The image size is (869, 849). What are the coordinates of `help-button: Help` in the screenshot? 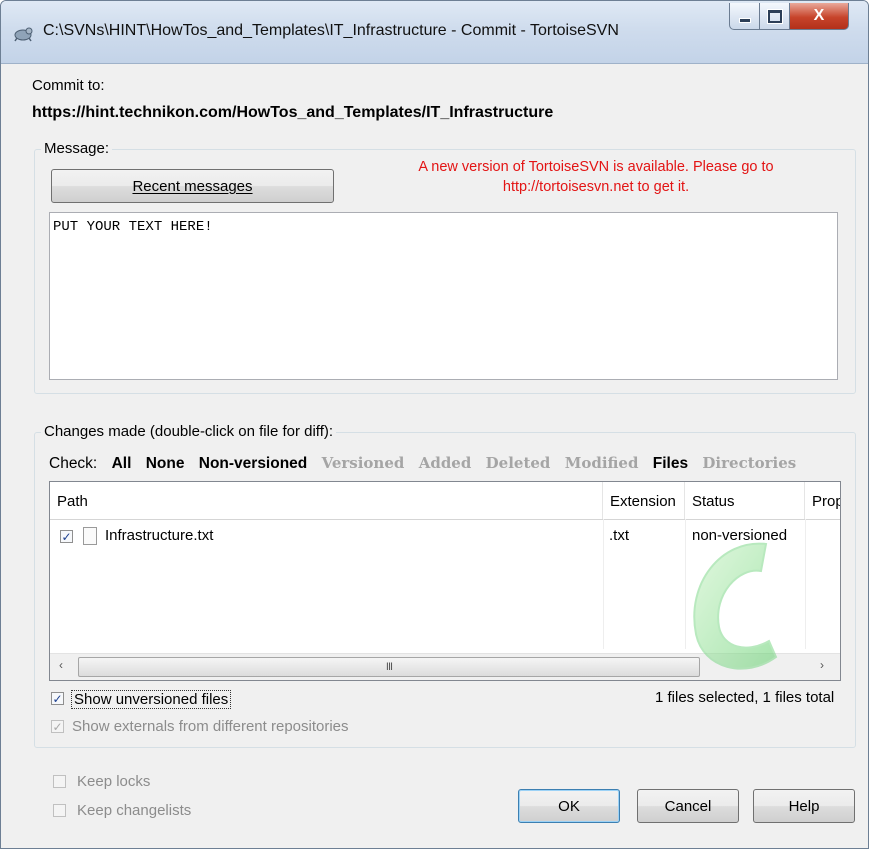 It's located at (804, 806).